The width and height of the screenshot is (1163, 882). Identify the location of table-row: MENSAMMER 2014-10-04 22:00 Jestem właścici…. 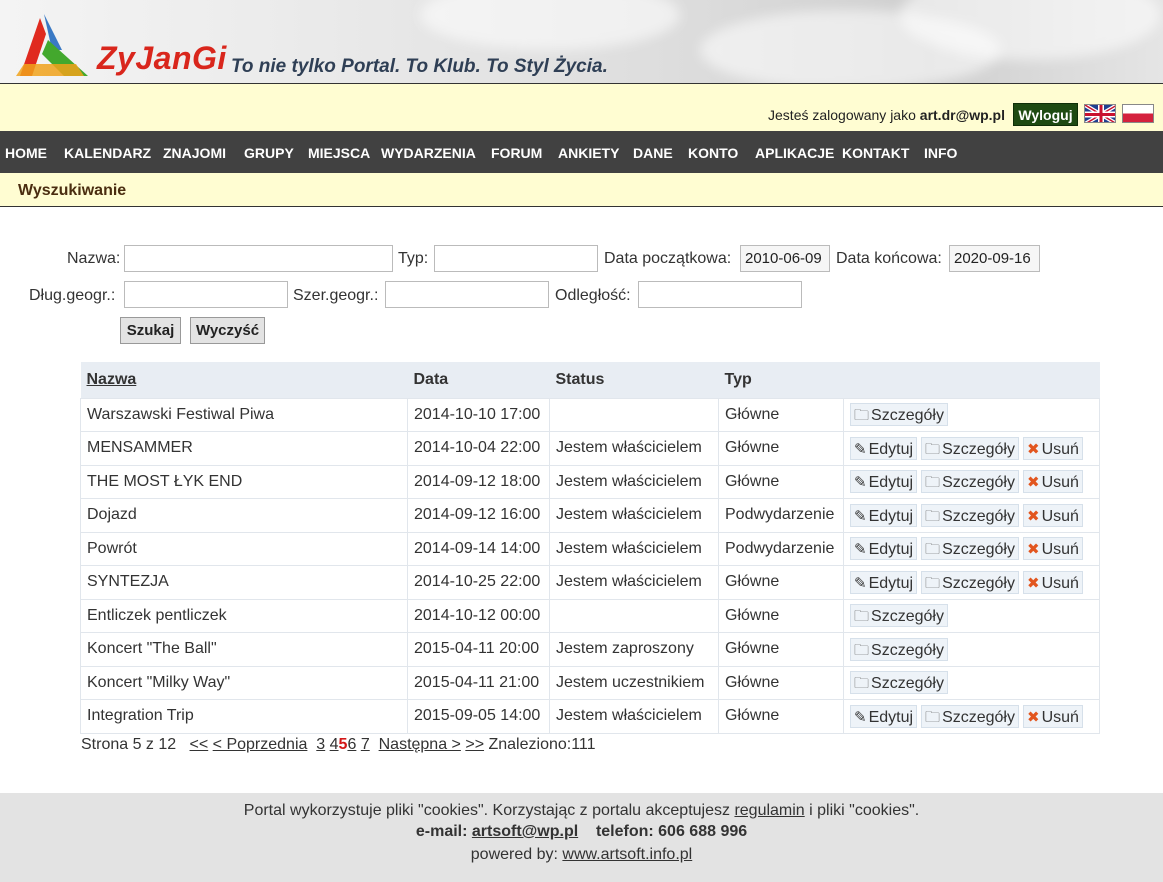
(590, 448).